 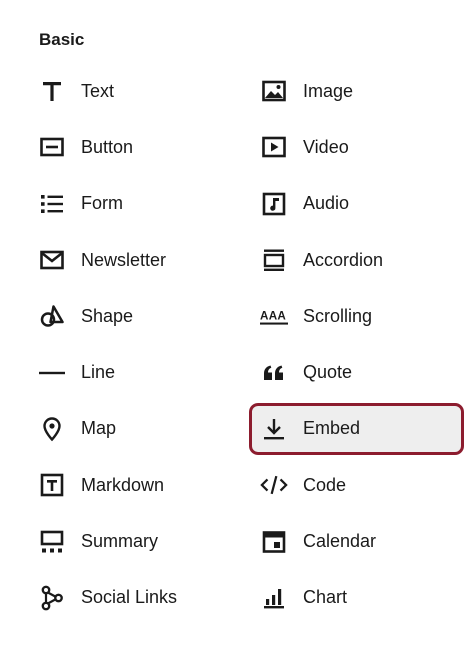 I want to click on block-item-label: Newsletter, so click(x=124, y=259).